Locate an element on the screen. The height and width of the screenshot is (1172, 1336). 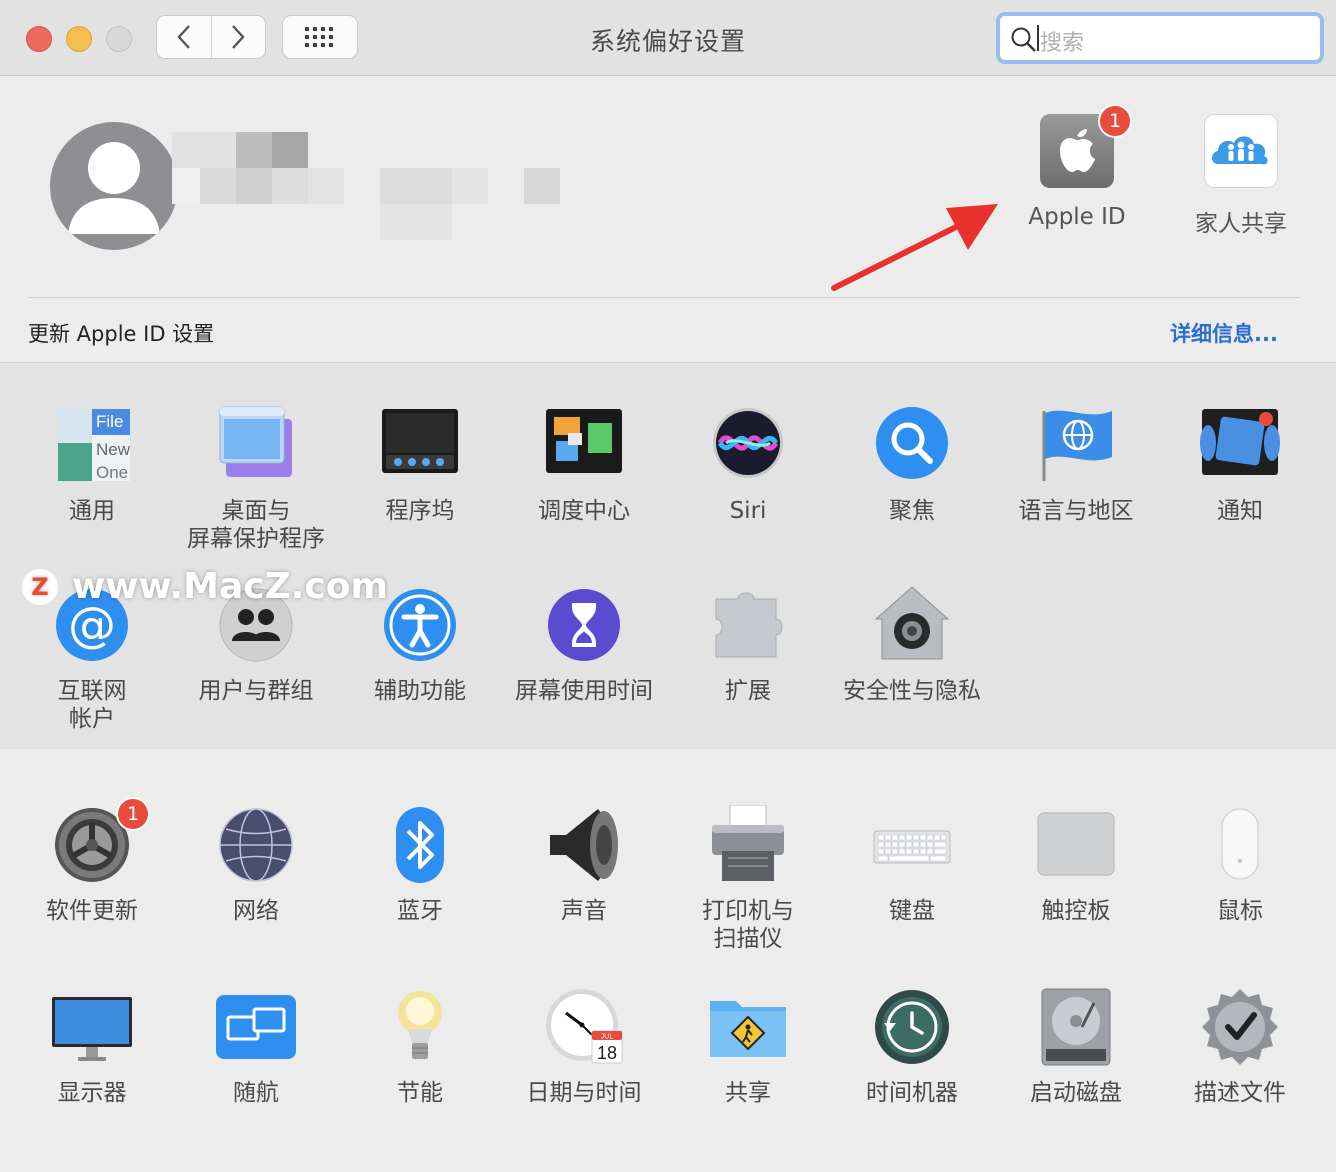
mouse-icon is located at coordinates (1240, 845).